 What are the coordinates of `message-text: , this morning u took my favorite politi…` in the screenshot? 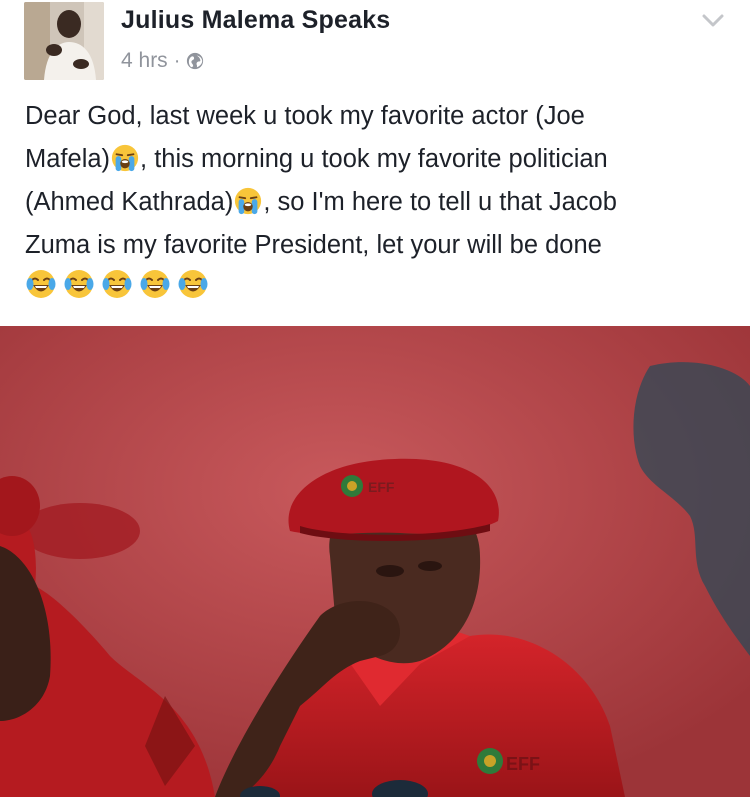 It's located at (374, 159).